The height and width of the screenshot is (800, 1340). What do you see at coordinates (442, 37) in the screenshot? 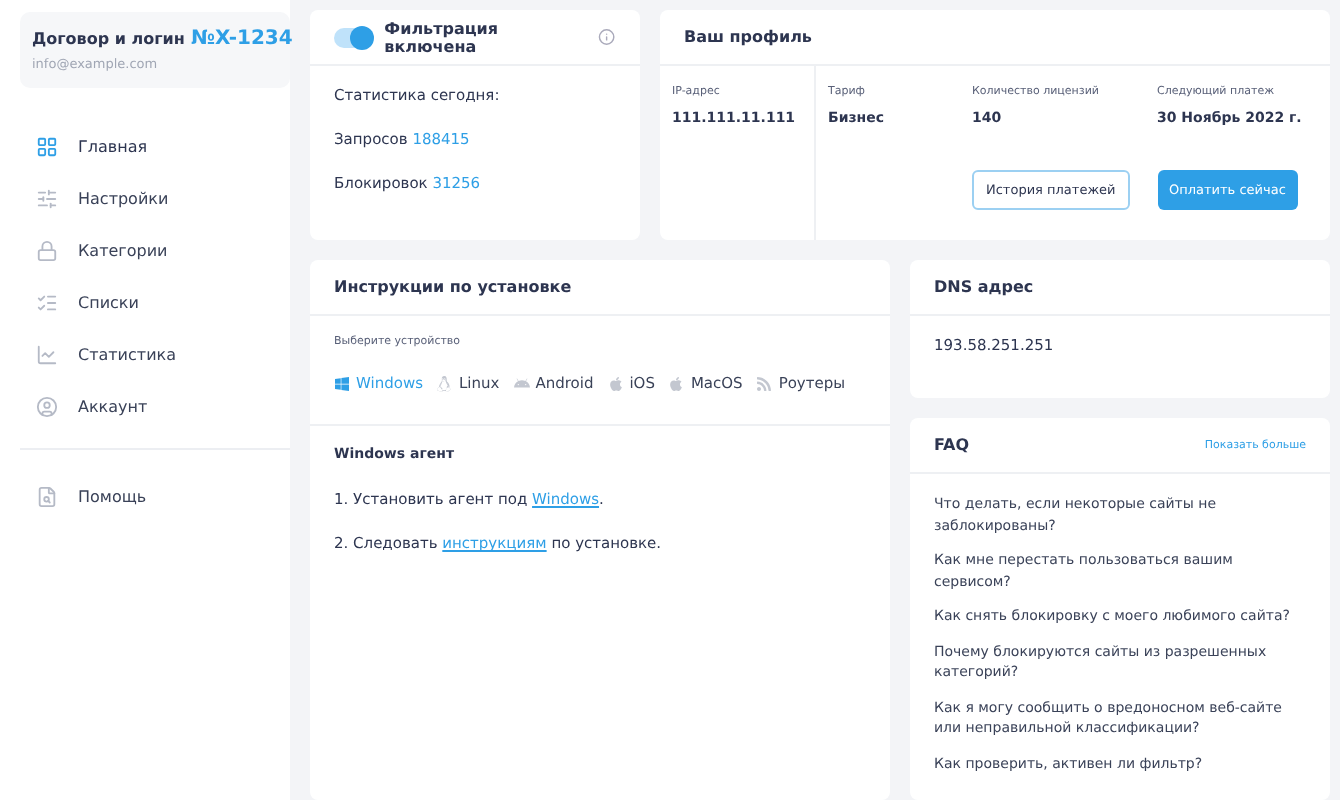
I see `filter-title: Фильтрация включена` at bounding box center [442, 37].